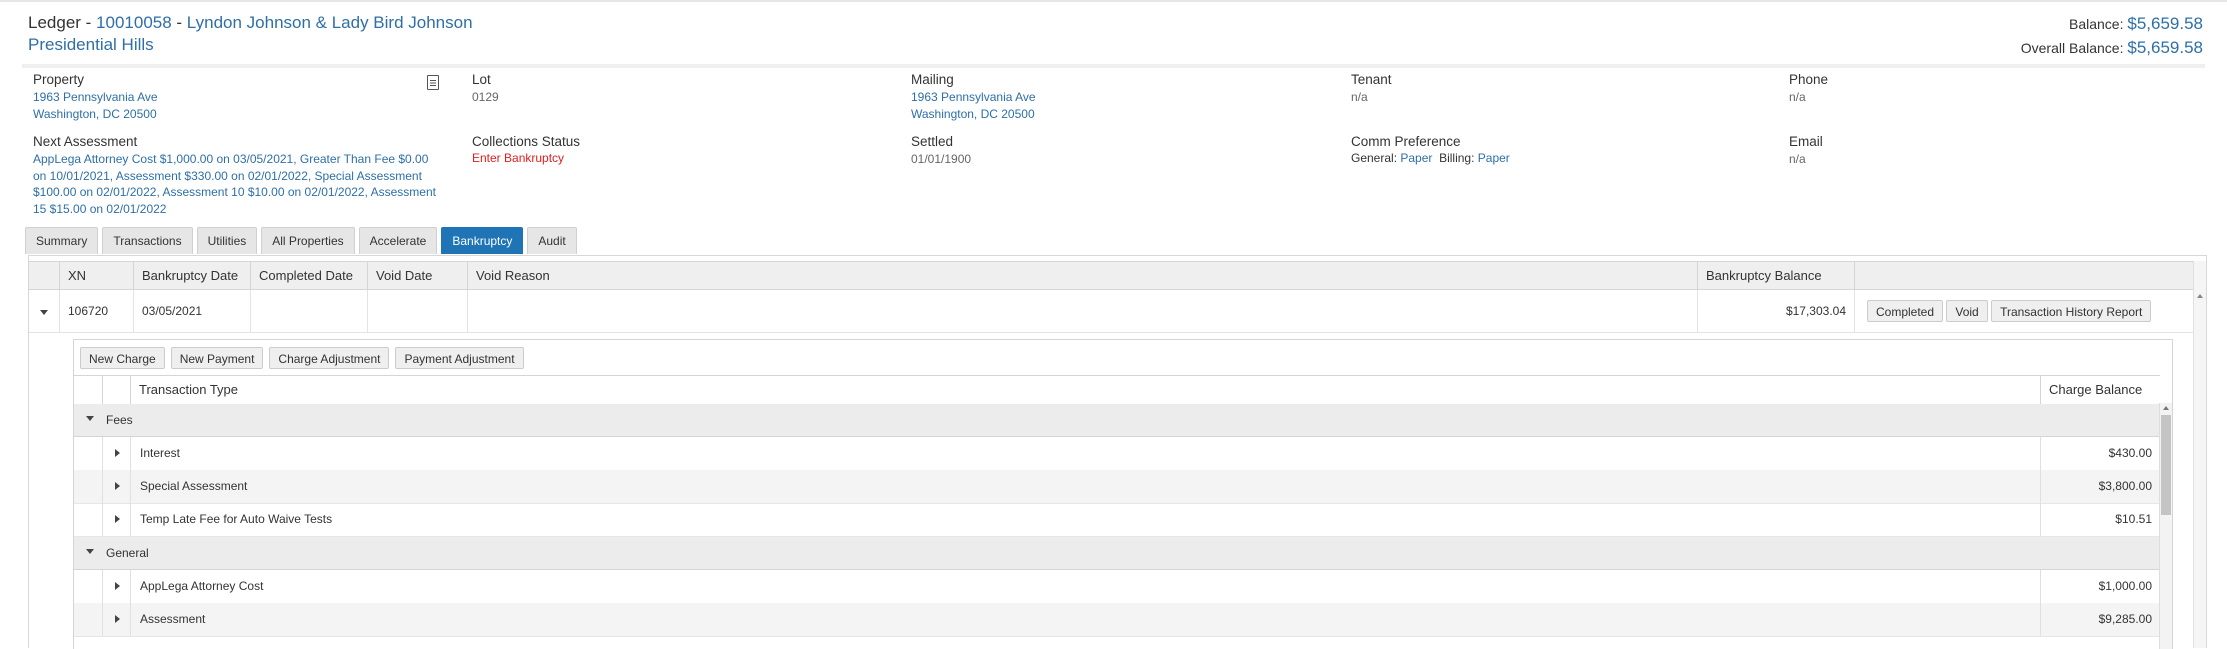 Image resolution: width=2227 pixels, height=649 pixels. Describe the element at coordinates (1082, 275) in the screenshot. I see `column-header-void-reason: Void Reason` at that location.